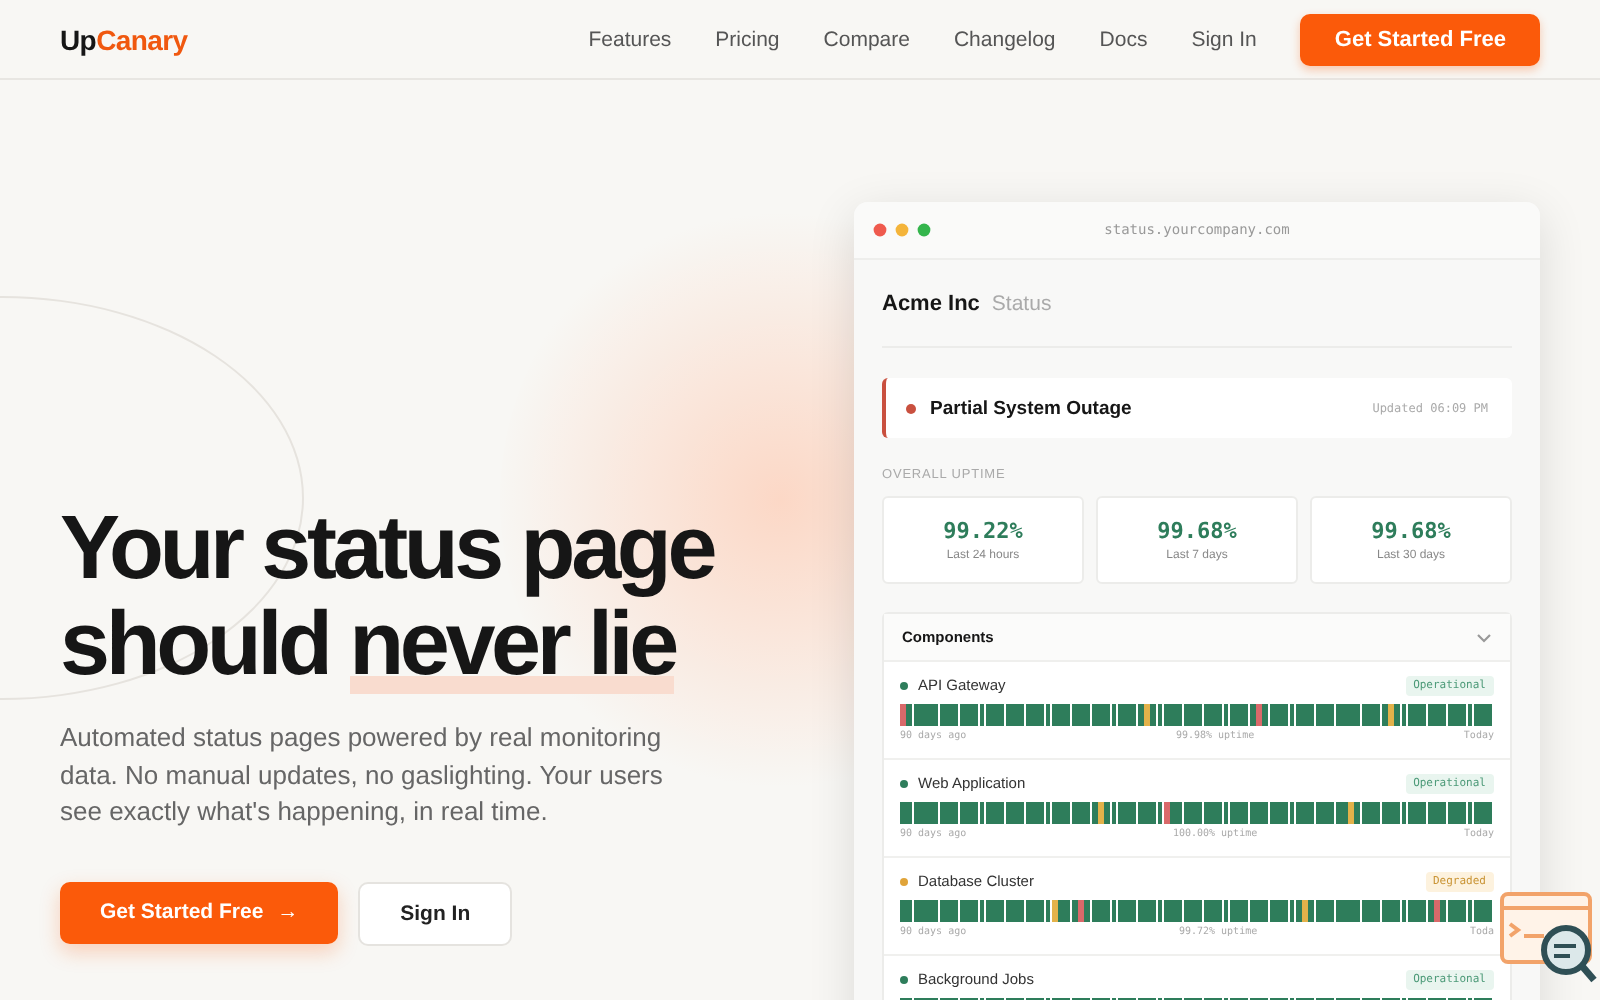 This screenshot has width=1600, height=1000. I want to click on nav-link: Compare, so click(866, 39).